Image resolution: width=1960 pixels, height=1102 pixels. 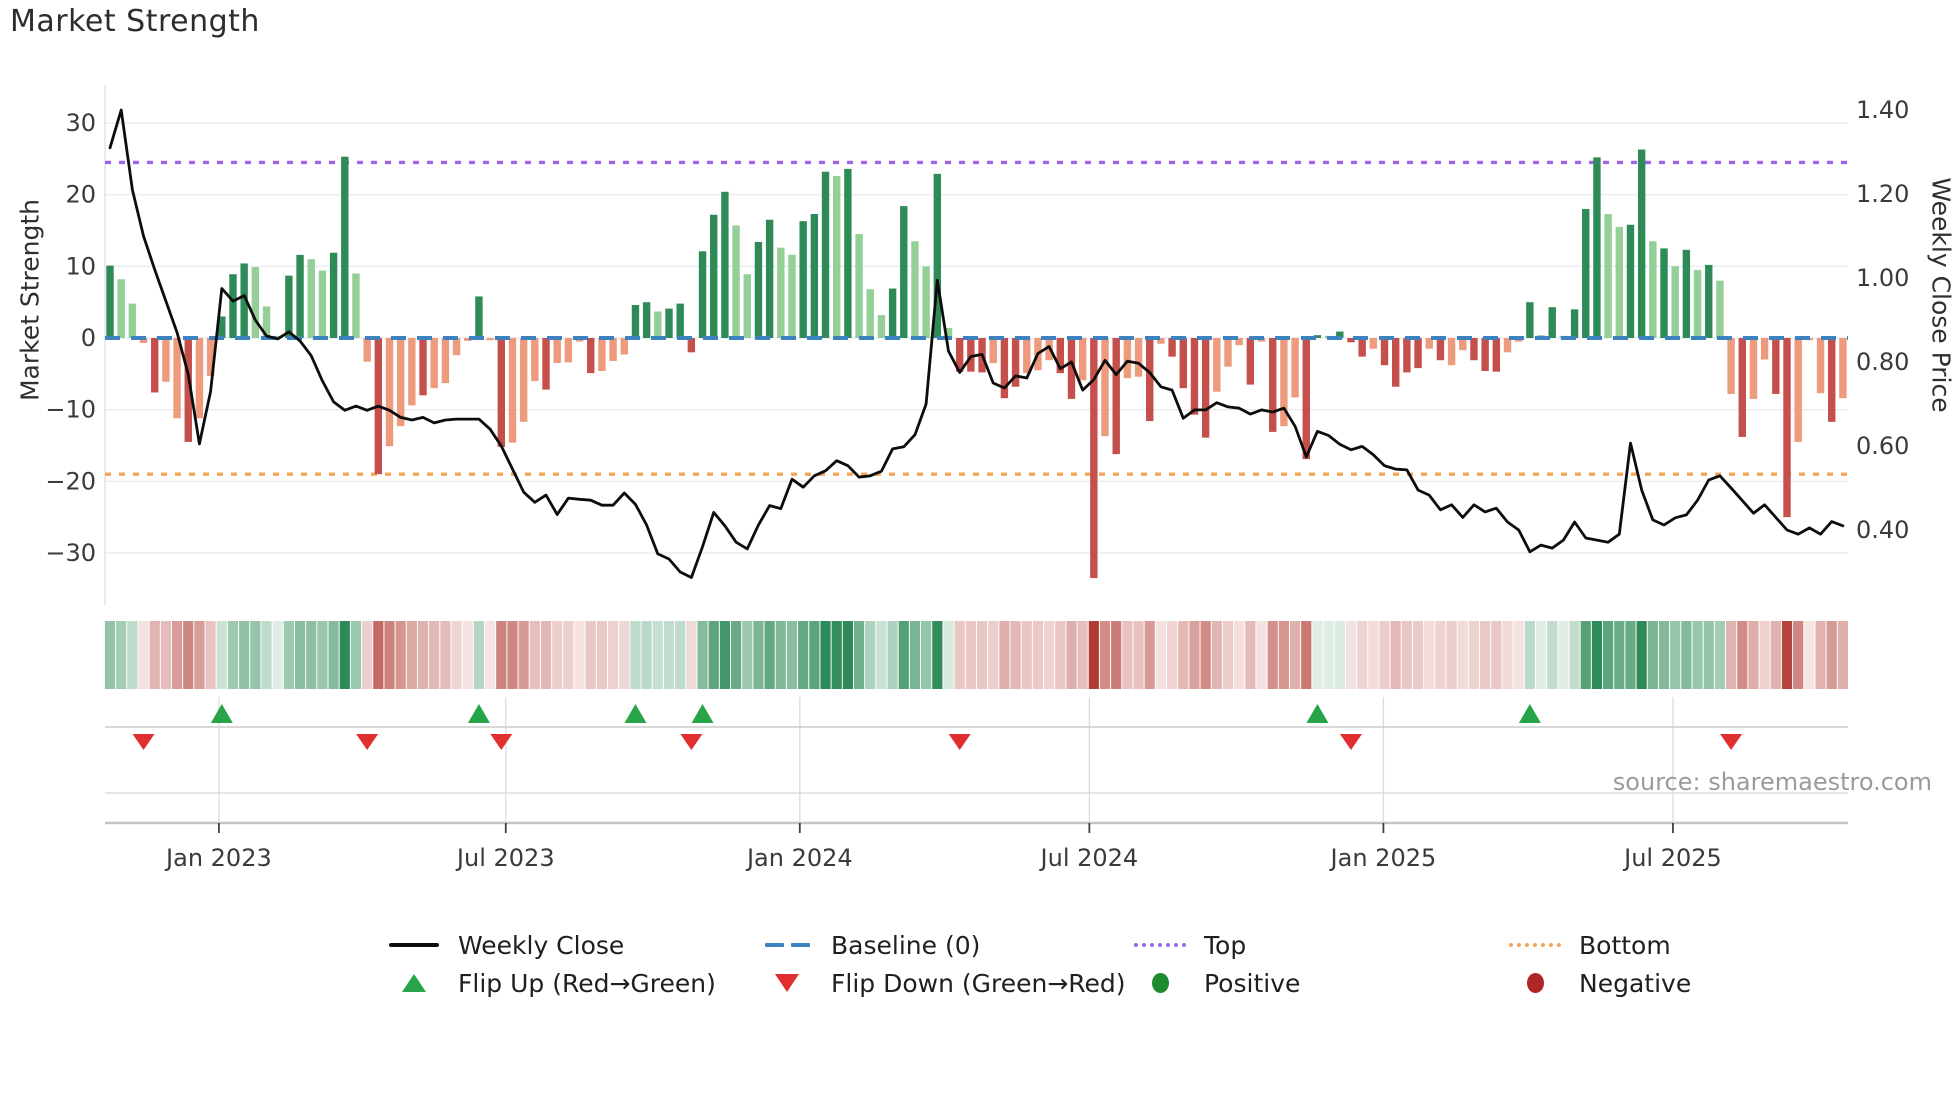 What do you see at coordinates (1160, 983) in the screenshot?
I see `positive-dot-icon` at bounding box center [1160, 983].